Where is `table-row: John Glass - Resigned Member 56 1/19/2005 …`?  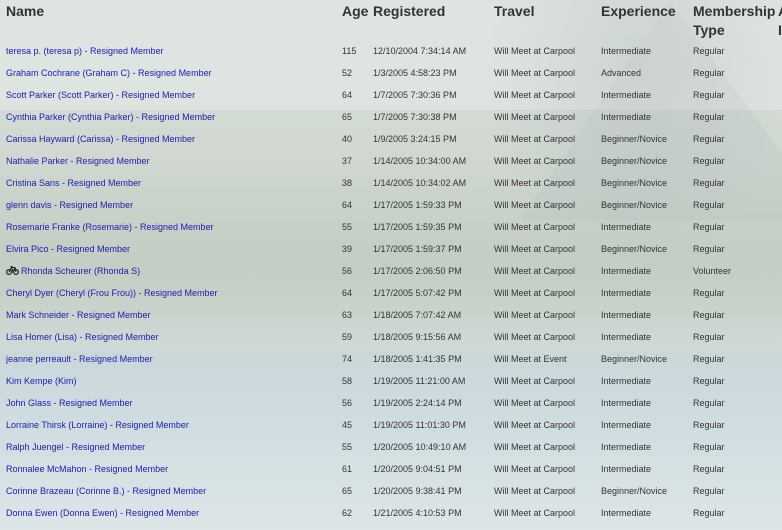 table-row: John Glass - Resigned Member 56 1/19/2005 … is located at coordinates (391, 403).